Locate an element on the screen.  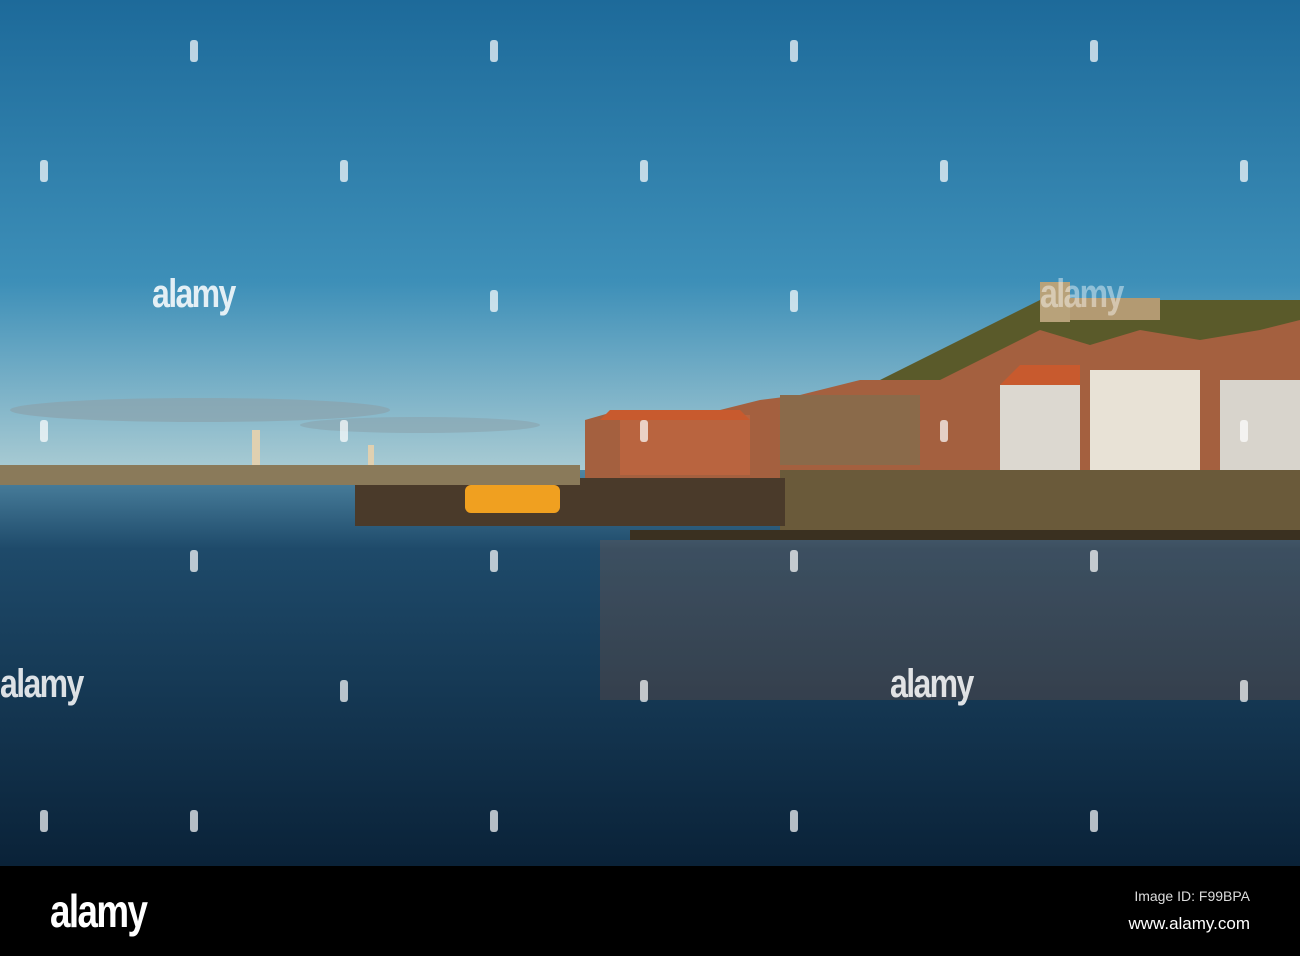
alamy-logo: alamy is located at coordinates (99, 911).